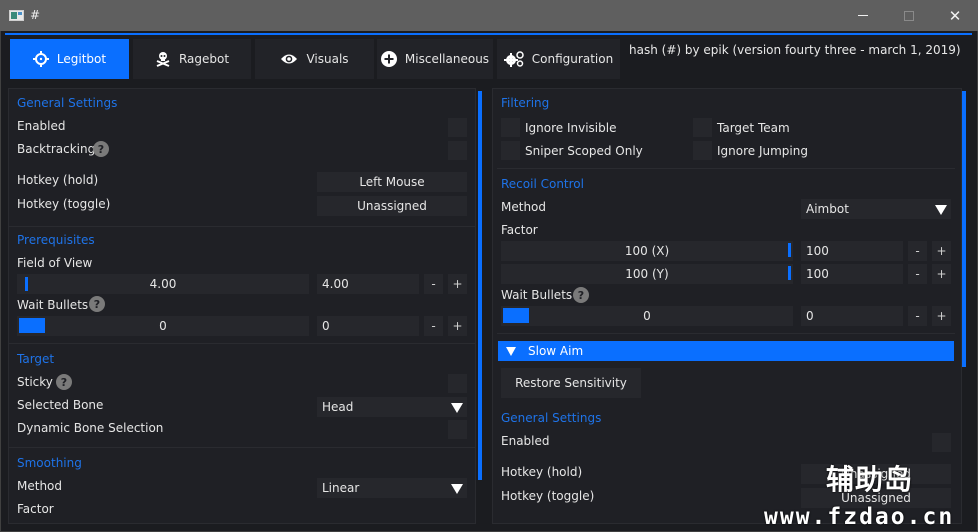 This screenshot has height=532, width=978. What do you see at coordinates (457, 150) in the screenshot?
I see `backtracking-checkbox` at bounding box center [457, 150].